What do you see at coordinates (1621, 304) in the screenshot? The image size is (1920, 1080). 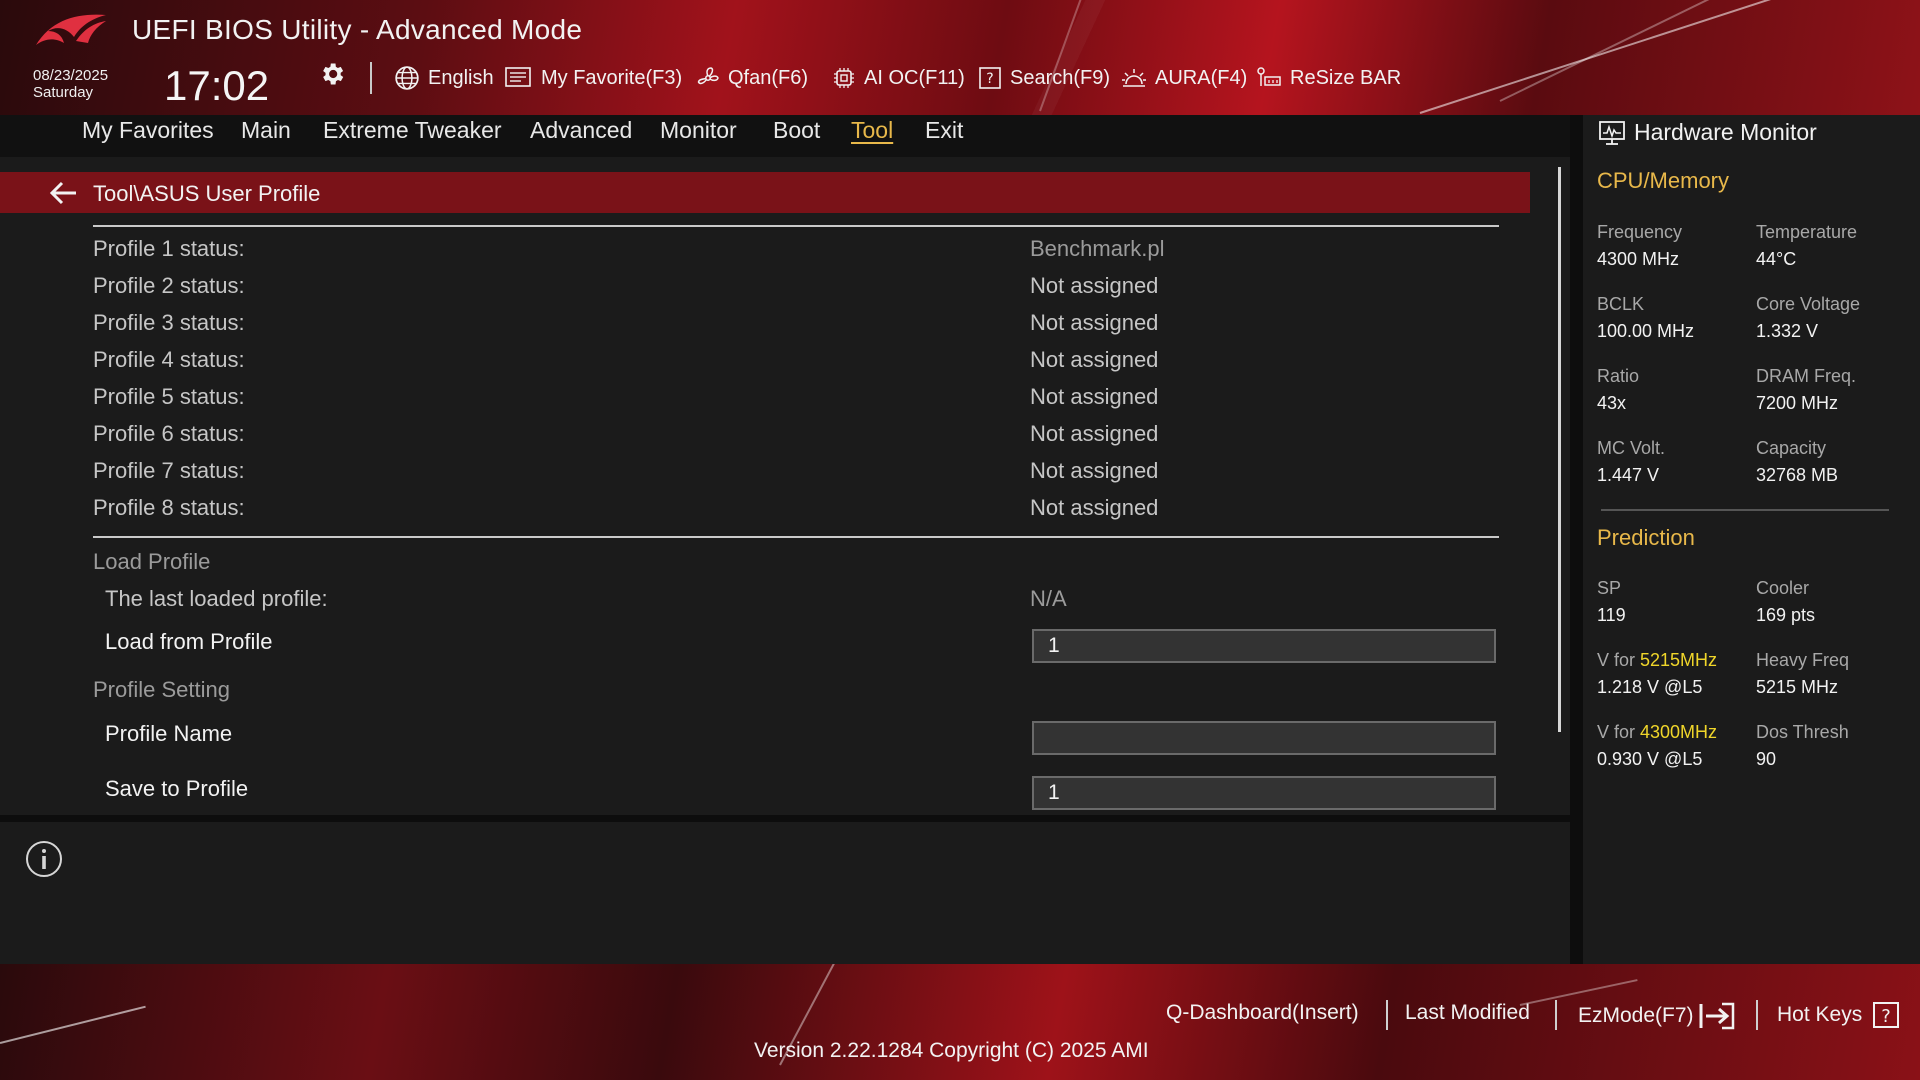 I see `bclk-label: BCLK` at bounding box center [1621, 304].